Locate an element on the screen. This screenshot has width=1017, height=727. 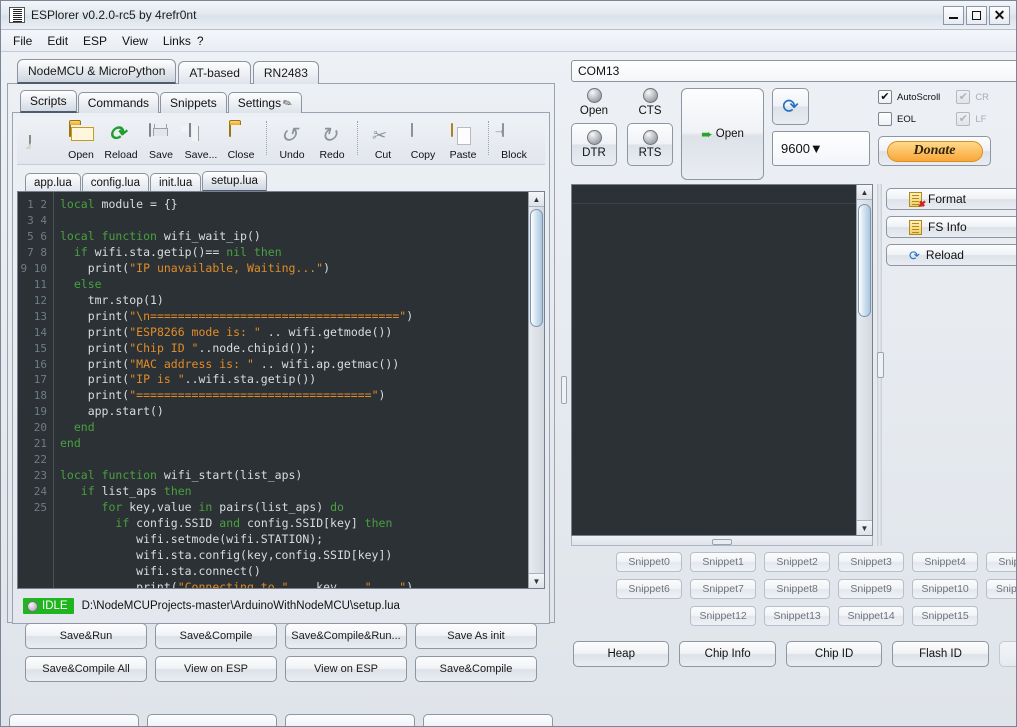
baud-rate-select: 9600 ▼ is located at coordinates (821, 148).